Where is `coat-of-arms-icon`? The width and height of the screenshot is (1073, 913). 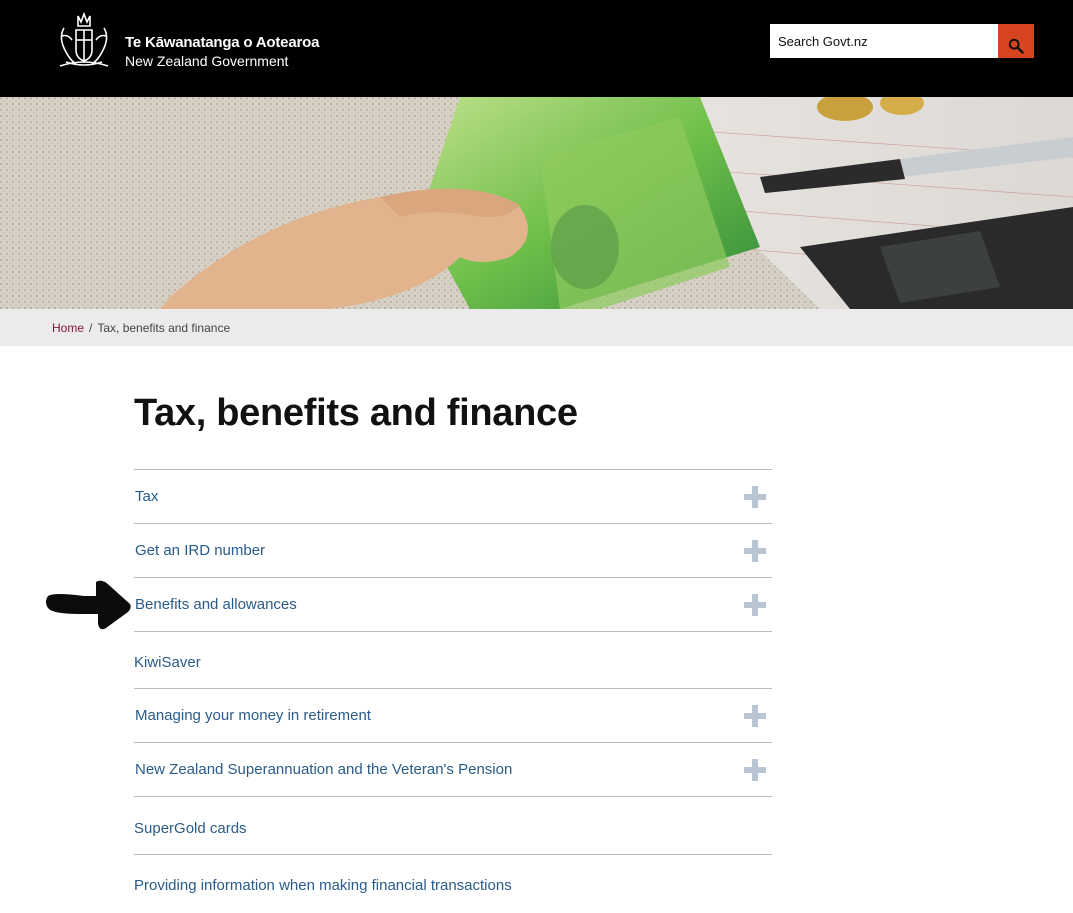
coat-of-arms-icon is located at coordinates (84, 39).